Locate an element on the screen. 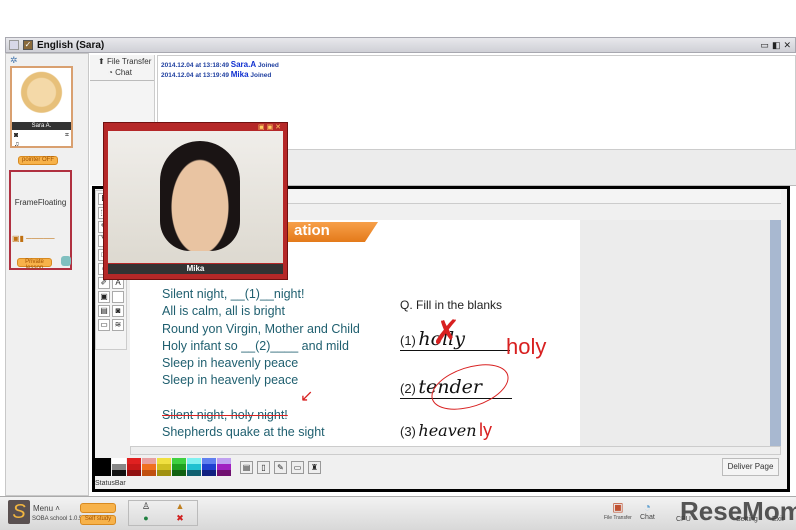 This screenshot has width=796, height=530. taskbar-chat: ◔ Chat is located at coordinates (647, 510).